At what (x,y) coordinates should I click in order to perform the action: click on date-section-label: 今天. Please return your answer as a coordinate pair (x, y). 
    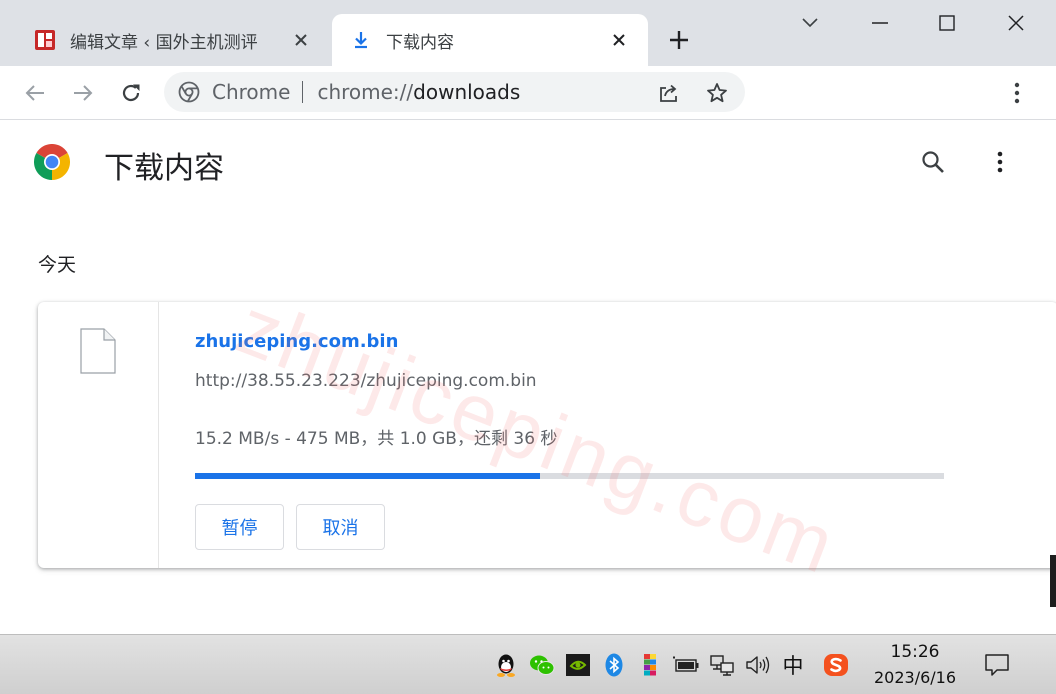
    Looking at the image, I should click on (57, 265).